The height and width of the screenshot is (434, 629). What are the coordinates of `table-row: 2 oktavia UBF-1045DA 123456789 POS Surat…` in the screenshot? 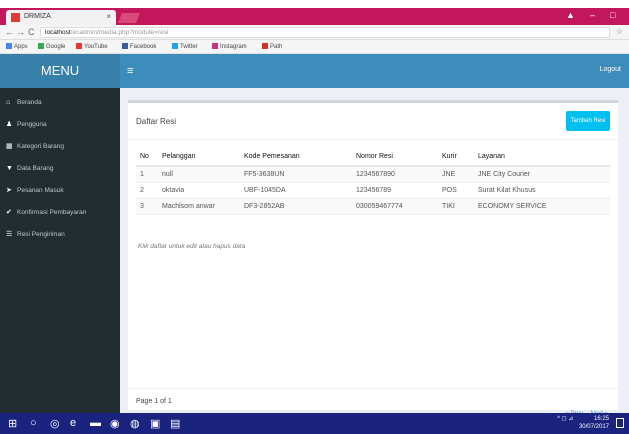 It's located at (373, 190).